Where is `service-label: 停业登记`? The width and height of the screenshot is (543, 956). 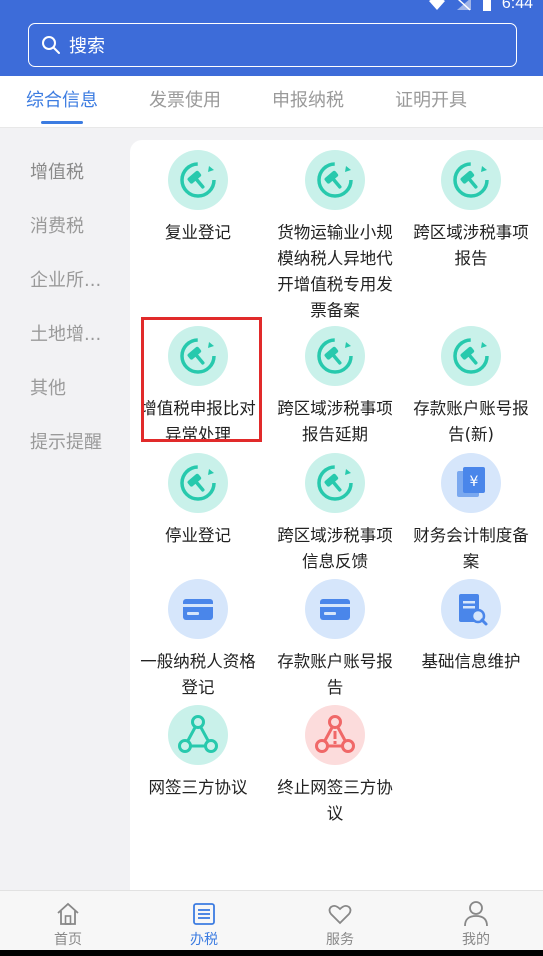 service-label: 停业登记 is located at coordinates (198, 535).